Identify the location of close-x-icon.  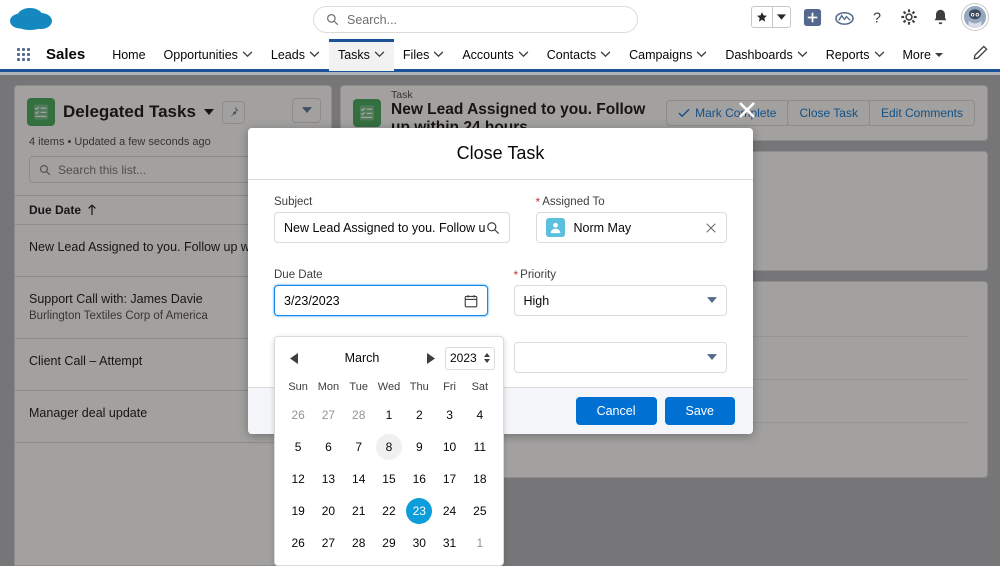
(747, 110).